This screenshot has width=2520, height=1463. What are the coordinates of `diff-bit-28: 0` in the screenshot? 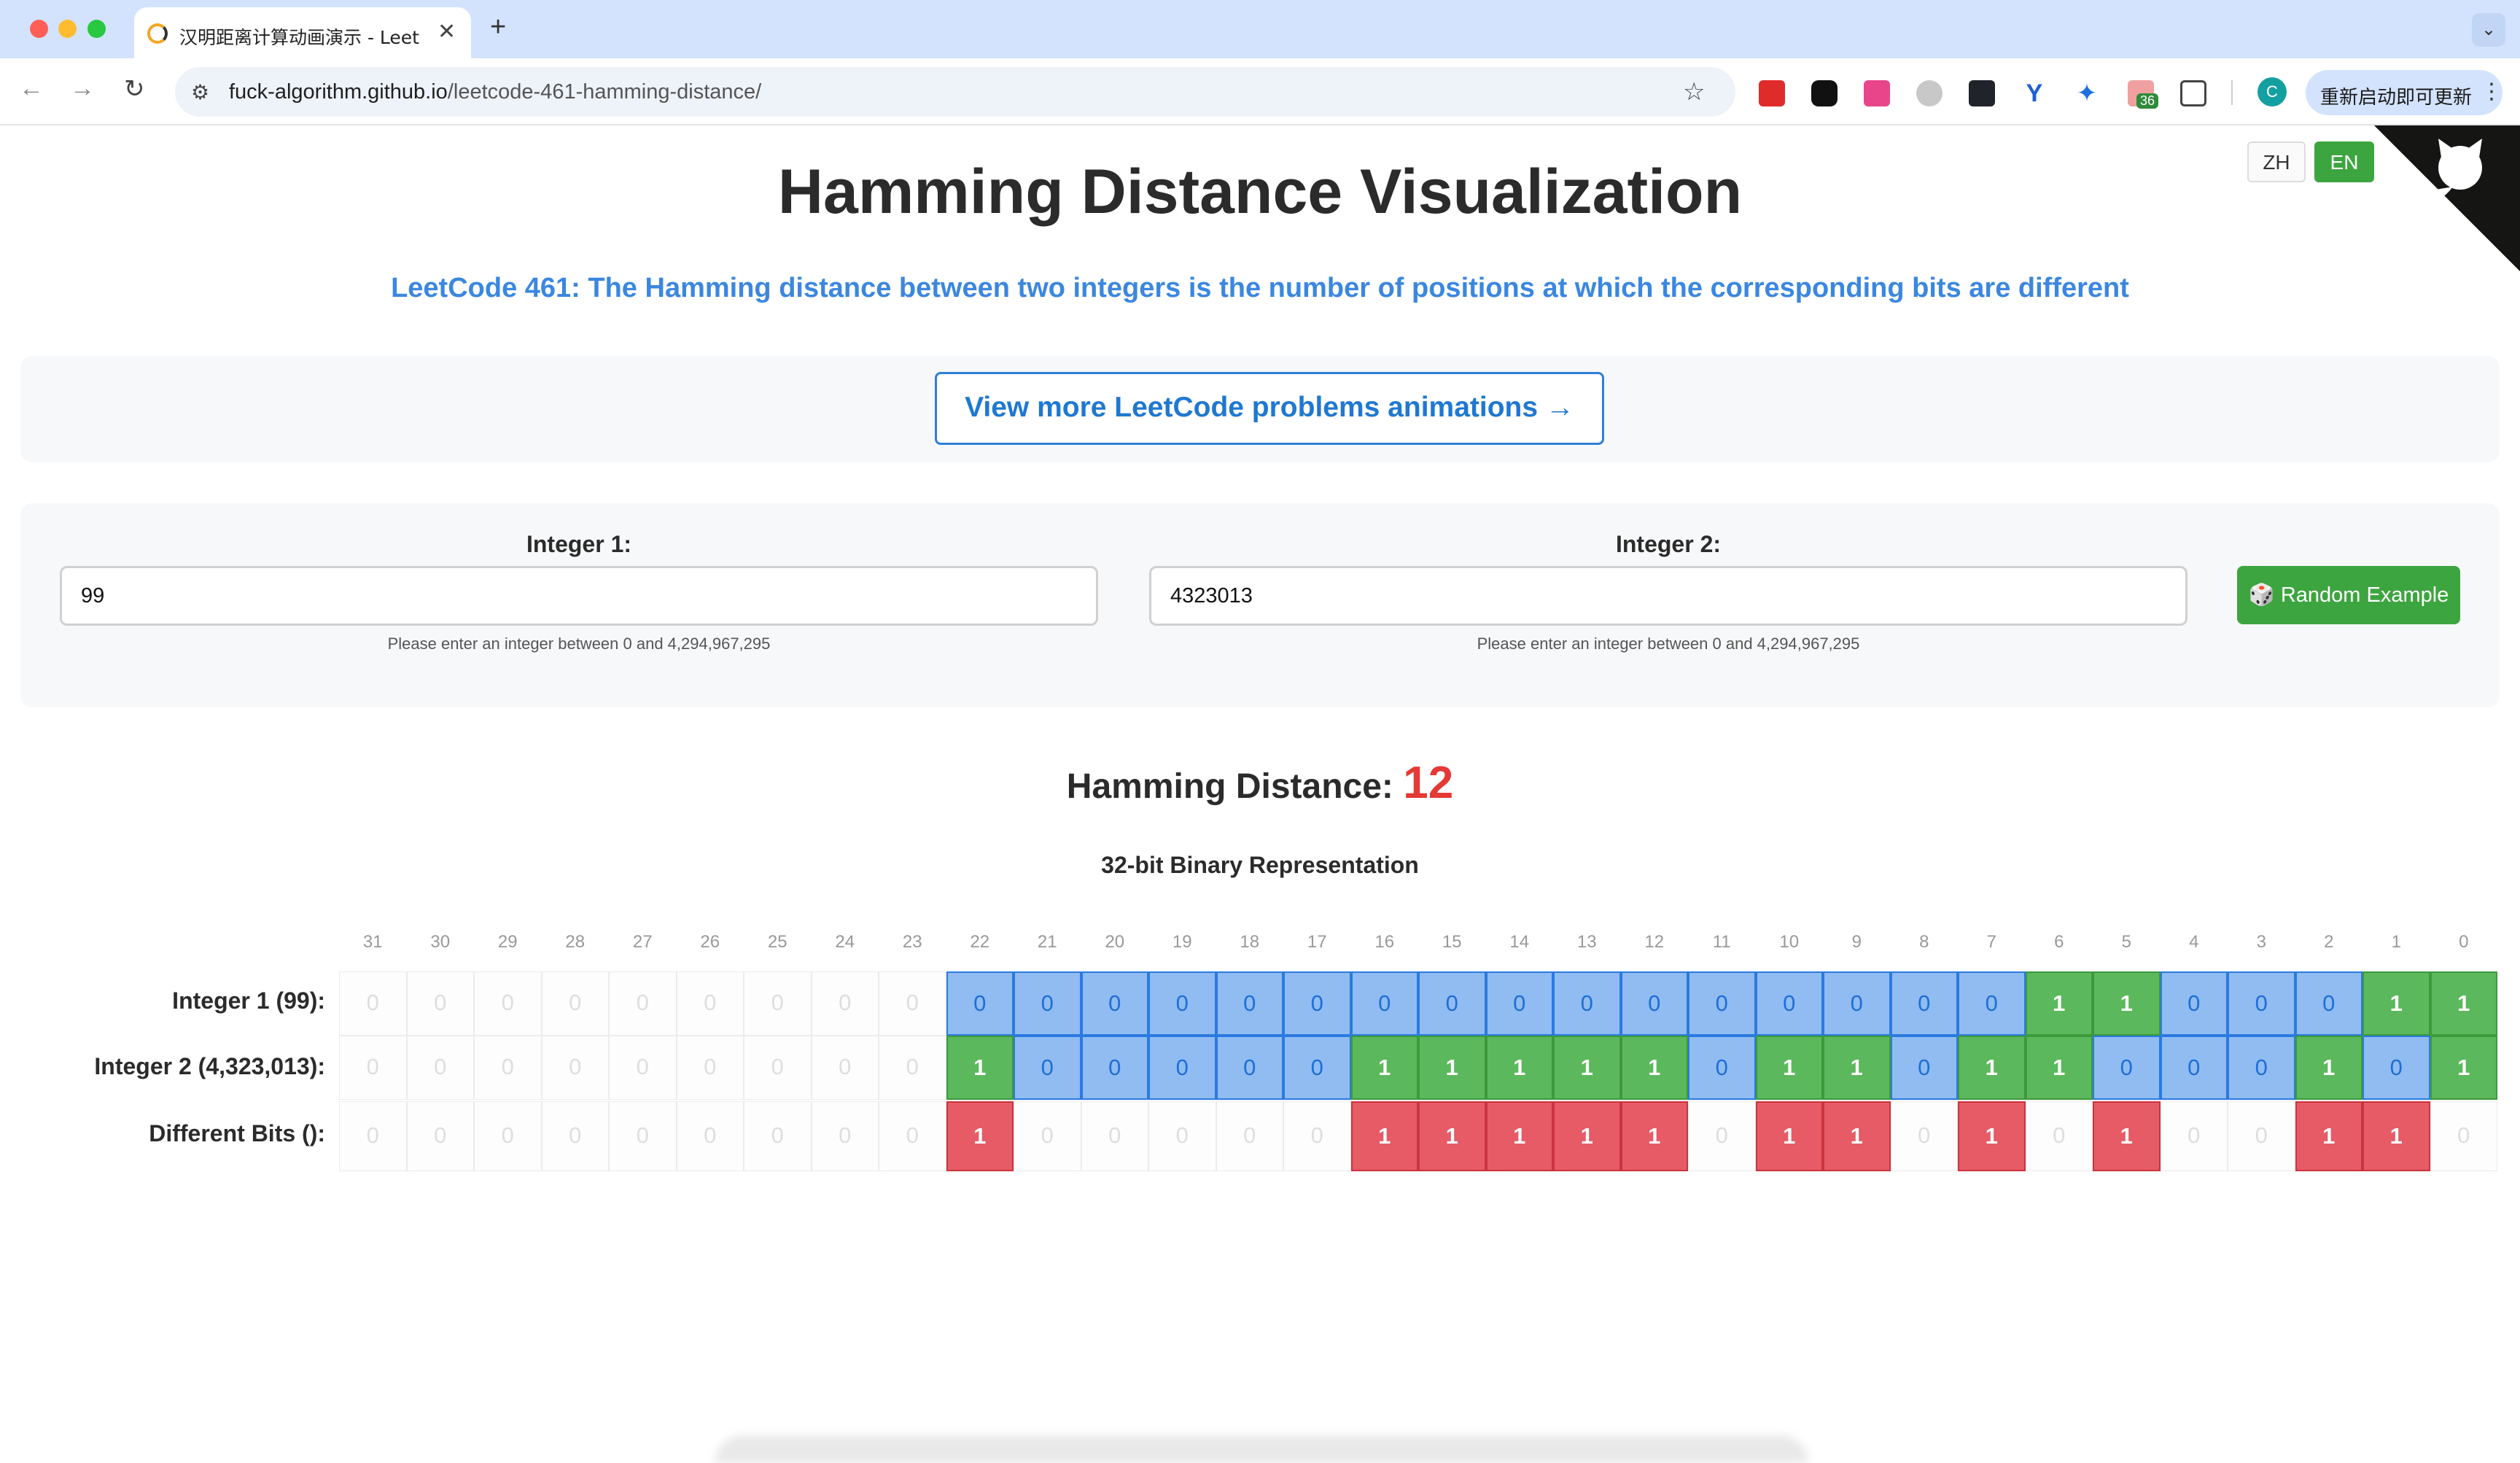 It's located at (575, 1136).